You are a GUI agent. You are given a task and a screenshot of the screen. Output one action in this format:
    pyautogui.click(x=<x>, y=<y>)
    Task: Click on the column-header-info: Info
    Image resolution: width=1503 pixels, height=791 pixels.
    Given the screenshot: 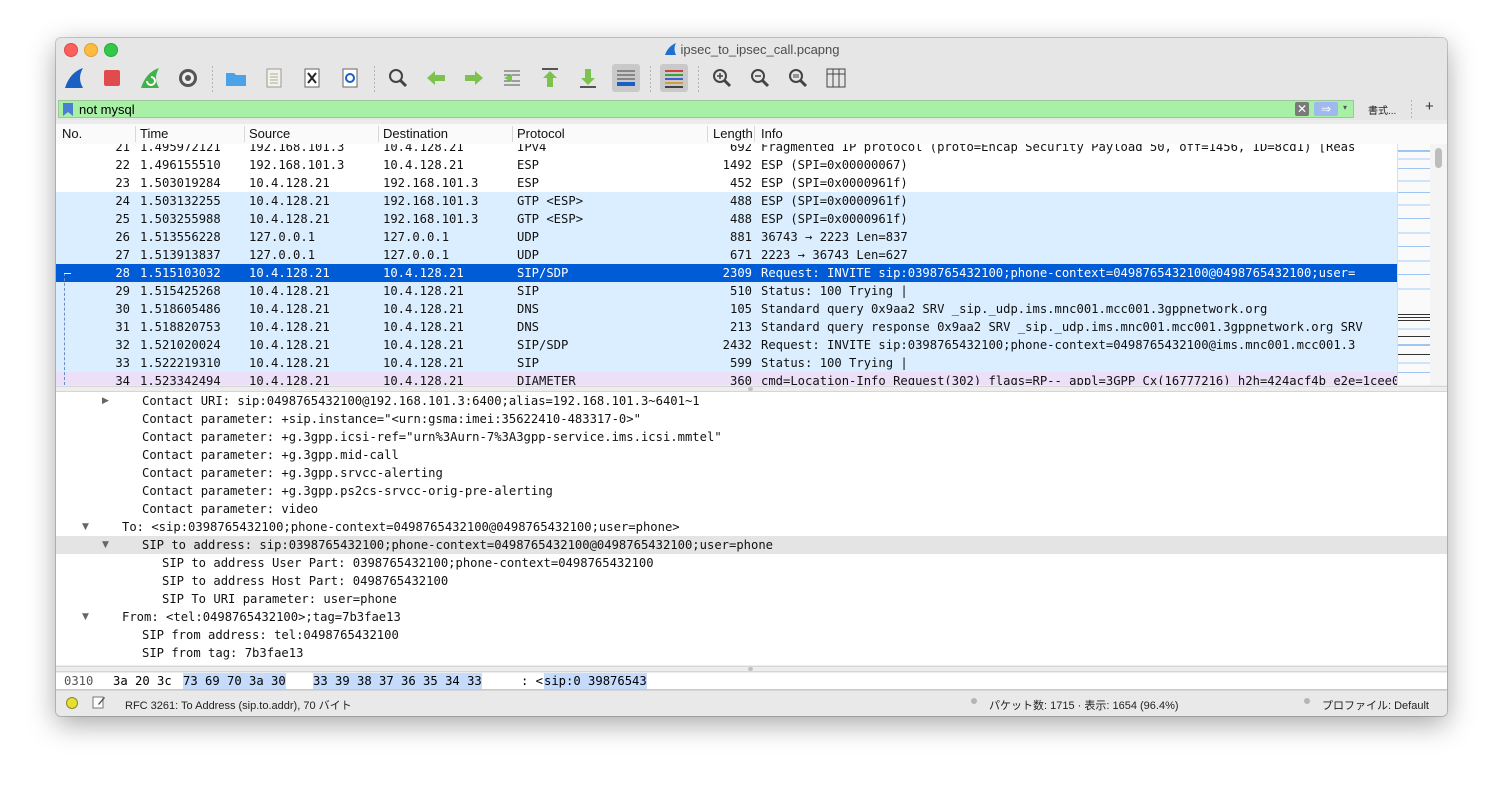 What is the action you would take?
    pyautogui.click(x=772, y=135)
    